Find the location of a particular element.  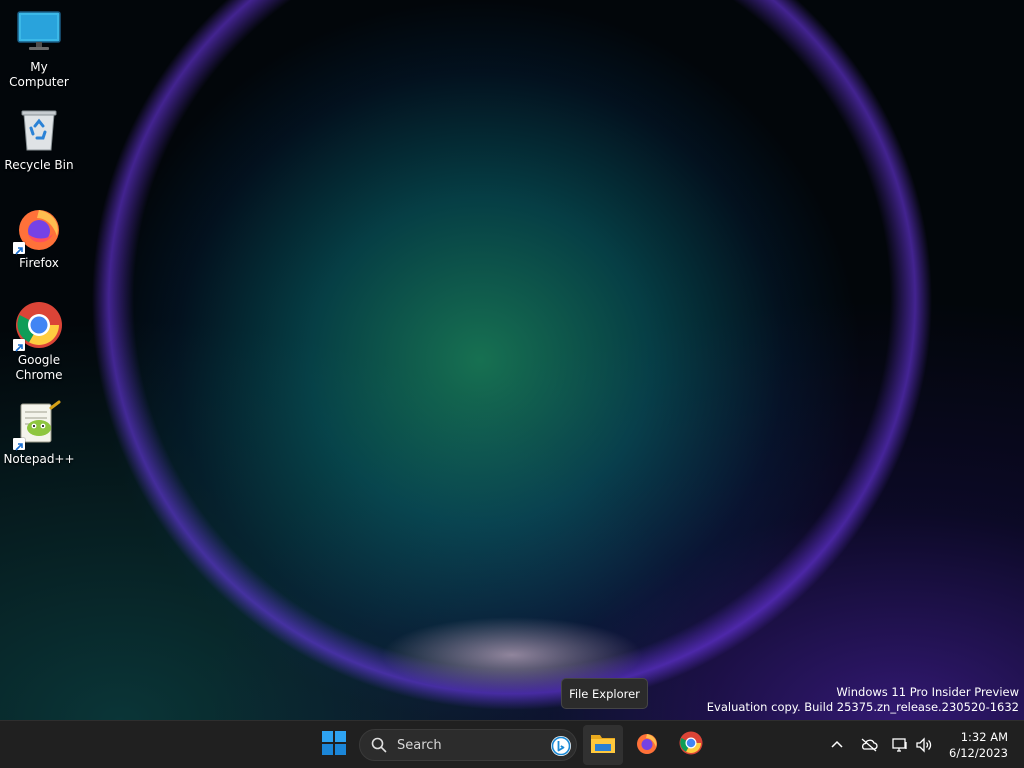

onedrive-offline-icon is located at coordinates (869, 745).